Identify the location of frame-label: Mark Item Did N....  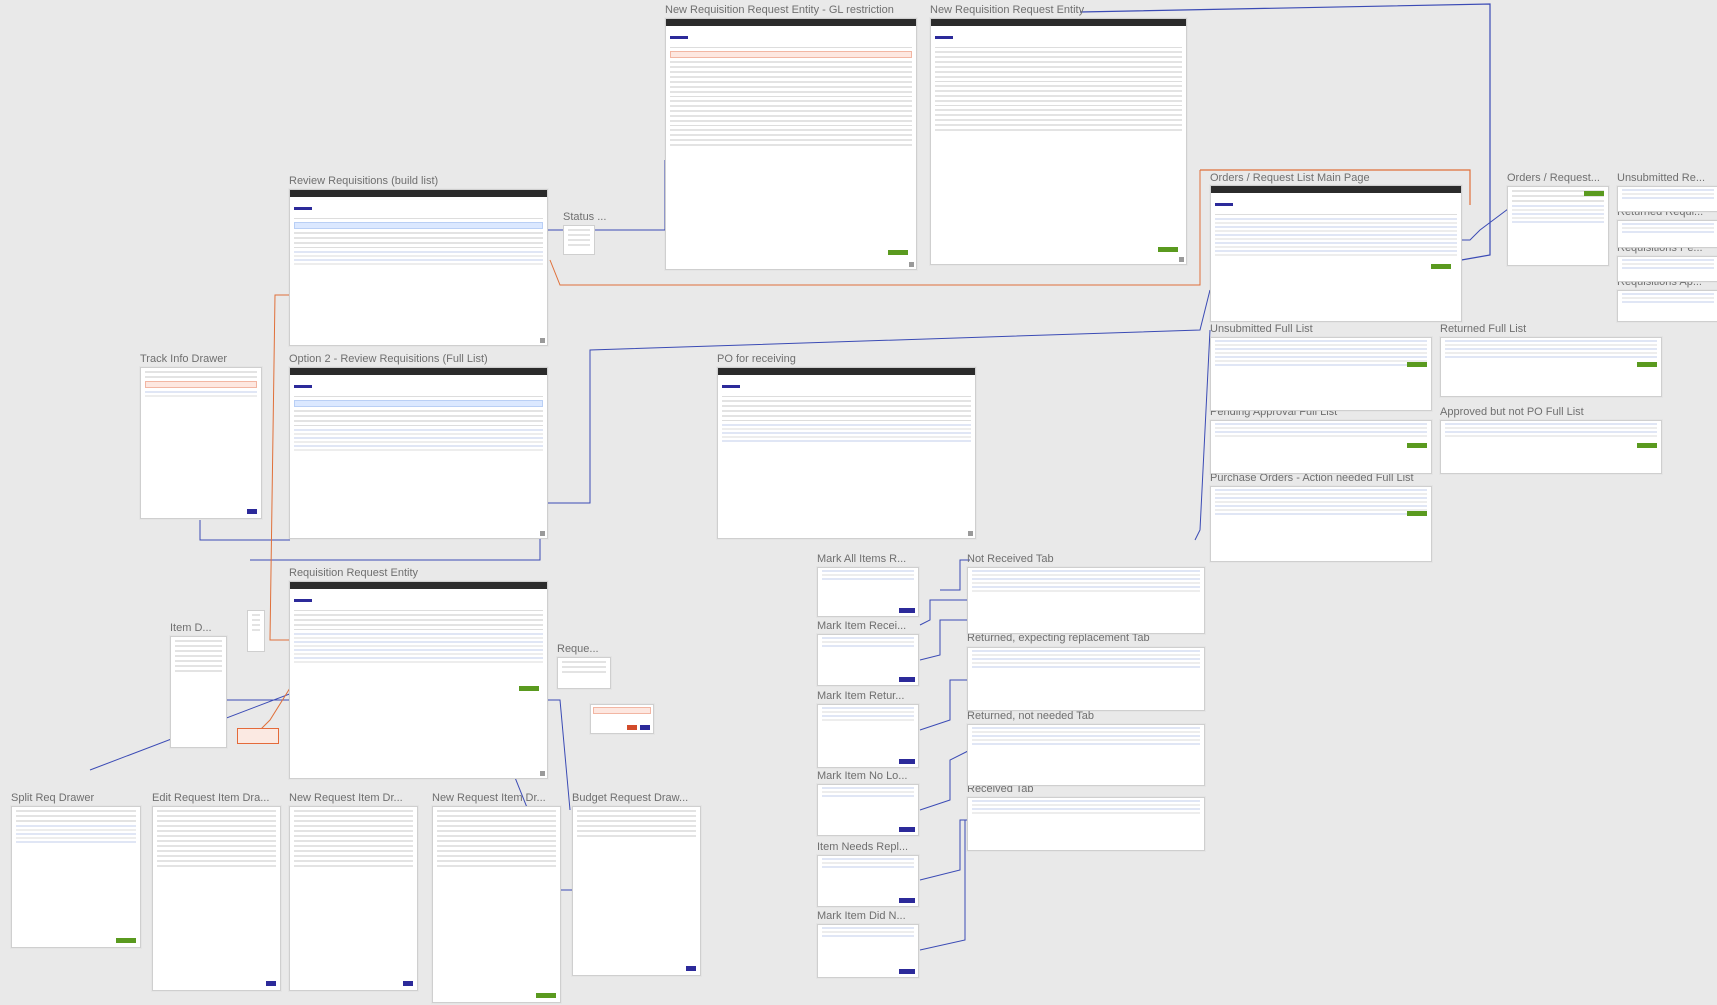
(861, 916).